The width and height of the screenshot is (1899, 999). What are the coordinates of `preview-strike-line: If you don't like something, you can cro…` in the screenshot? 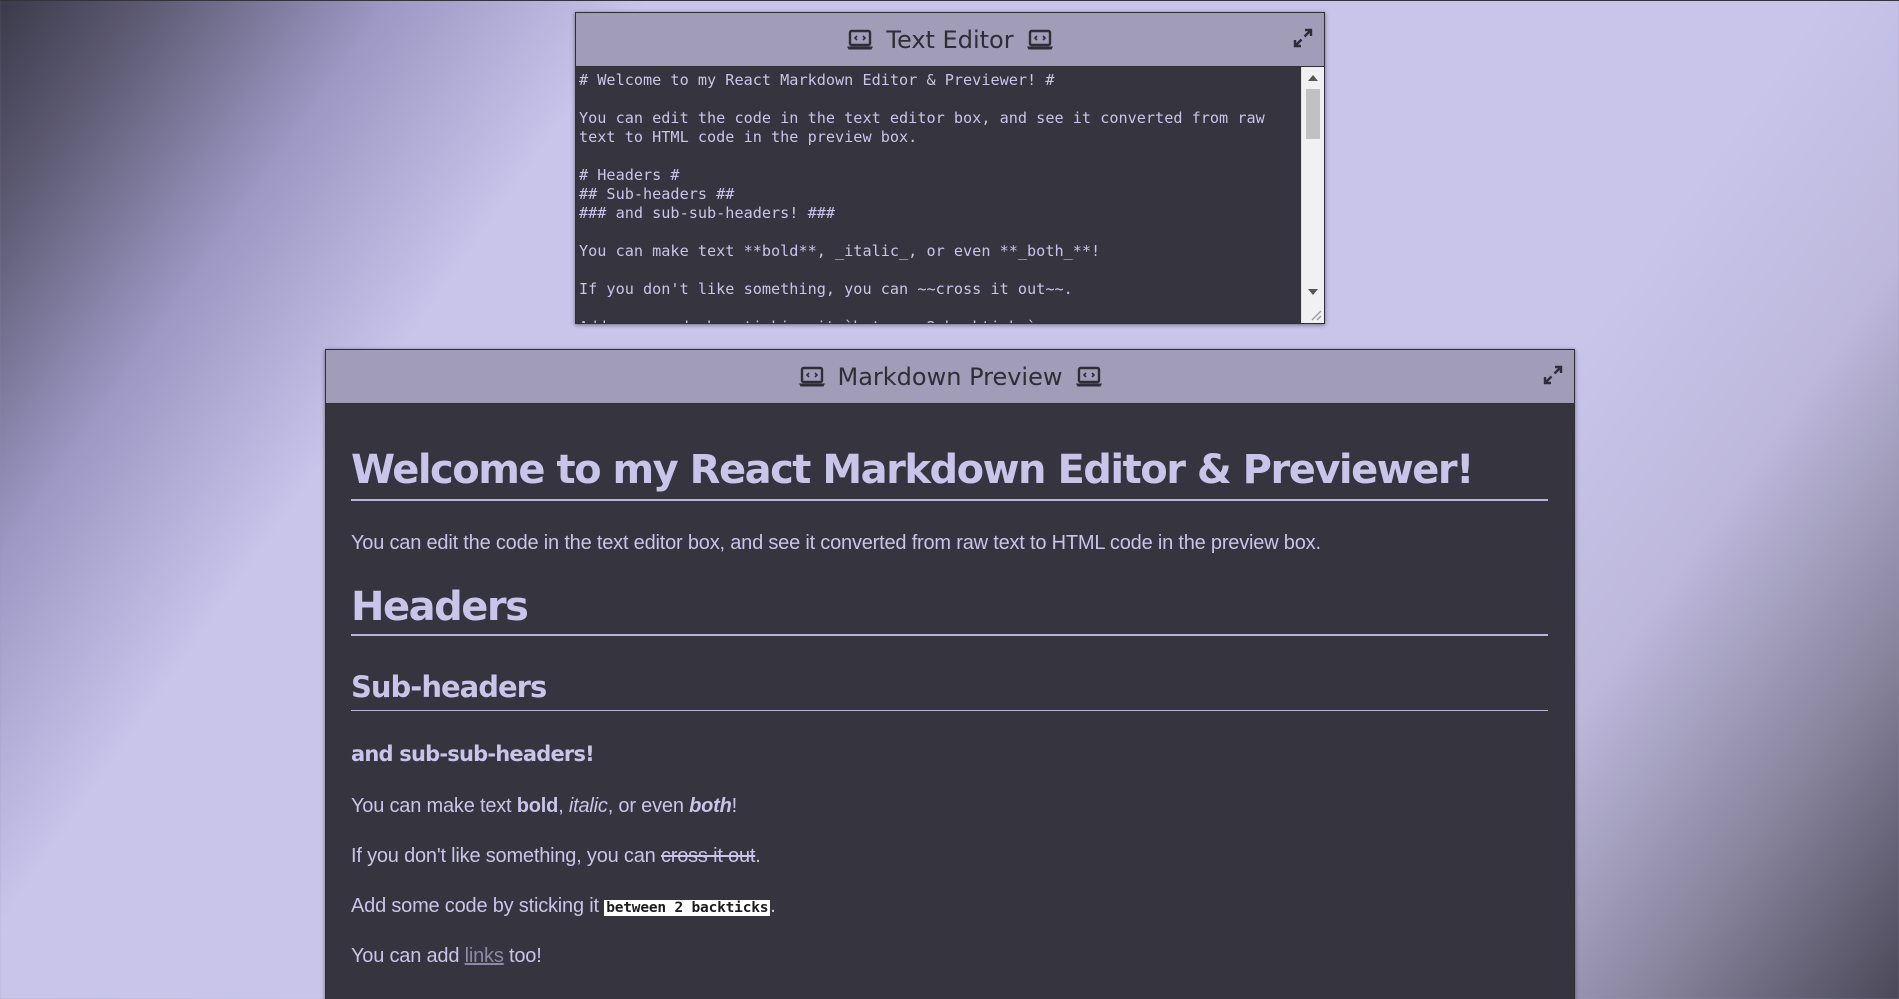 It's located at (949, 856).